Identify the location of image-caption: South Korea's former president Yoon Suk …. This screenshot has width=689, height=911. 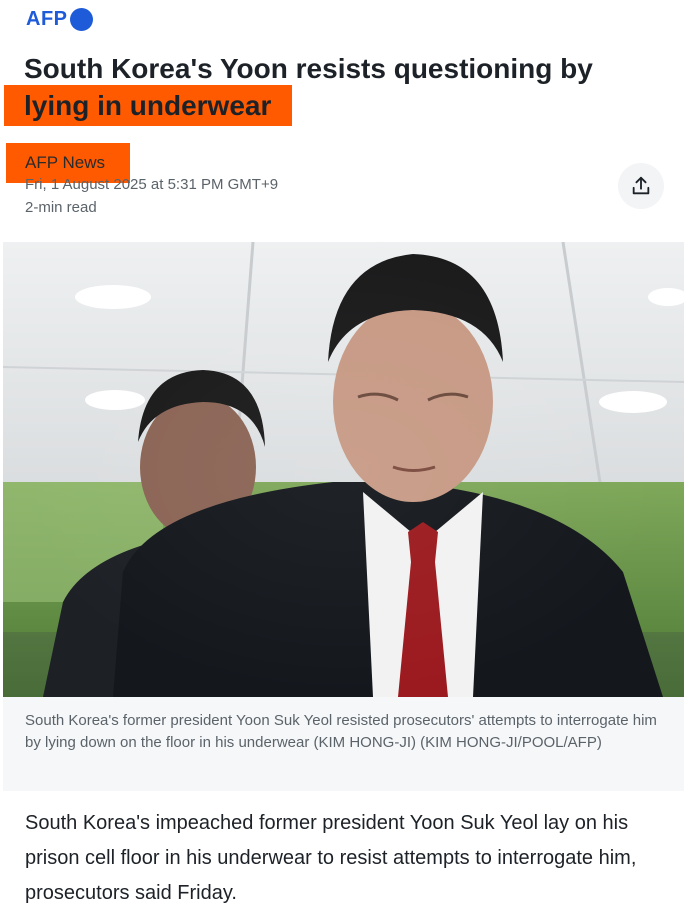
(341, 731).